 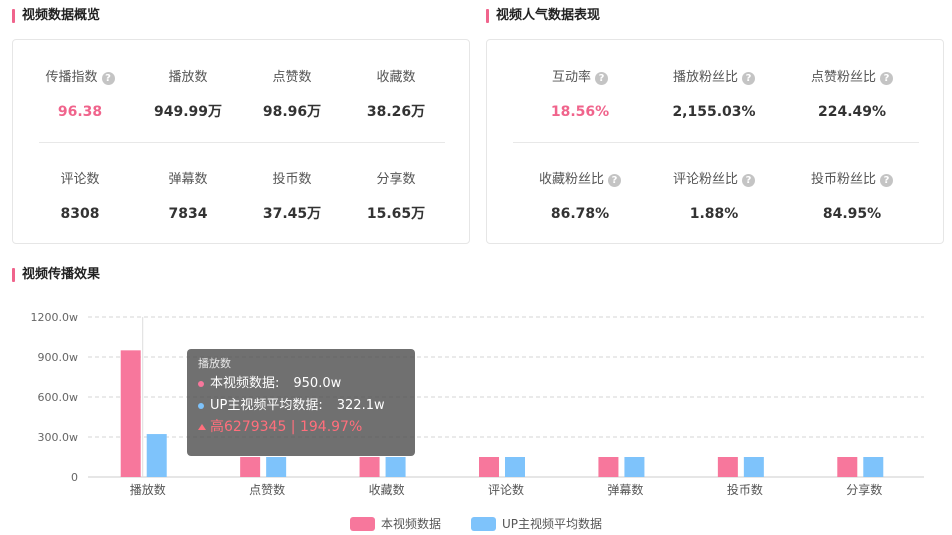 I want to click on x-tick-label: 投币数, so click(x=745, y=489).